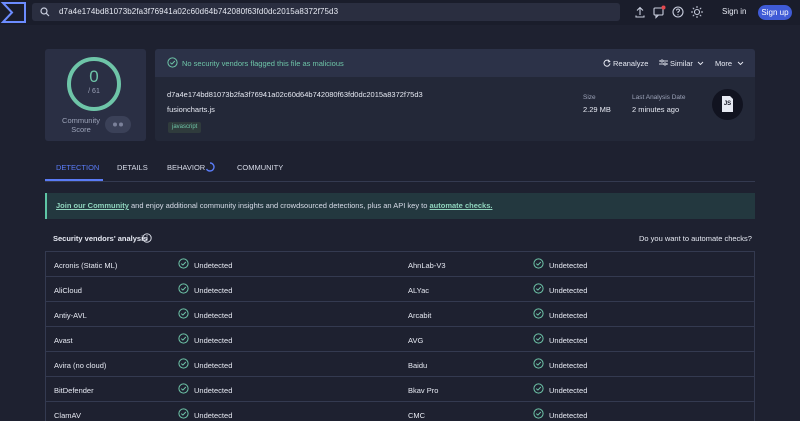 Image resolution: width=800 pixels, height=421 pixels. What do you see at coordinates (80, 365) in the screenshot?
I see `vendor-name: Avira (no cloud)` at bounding box center [80, 365].